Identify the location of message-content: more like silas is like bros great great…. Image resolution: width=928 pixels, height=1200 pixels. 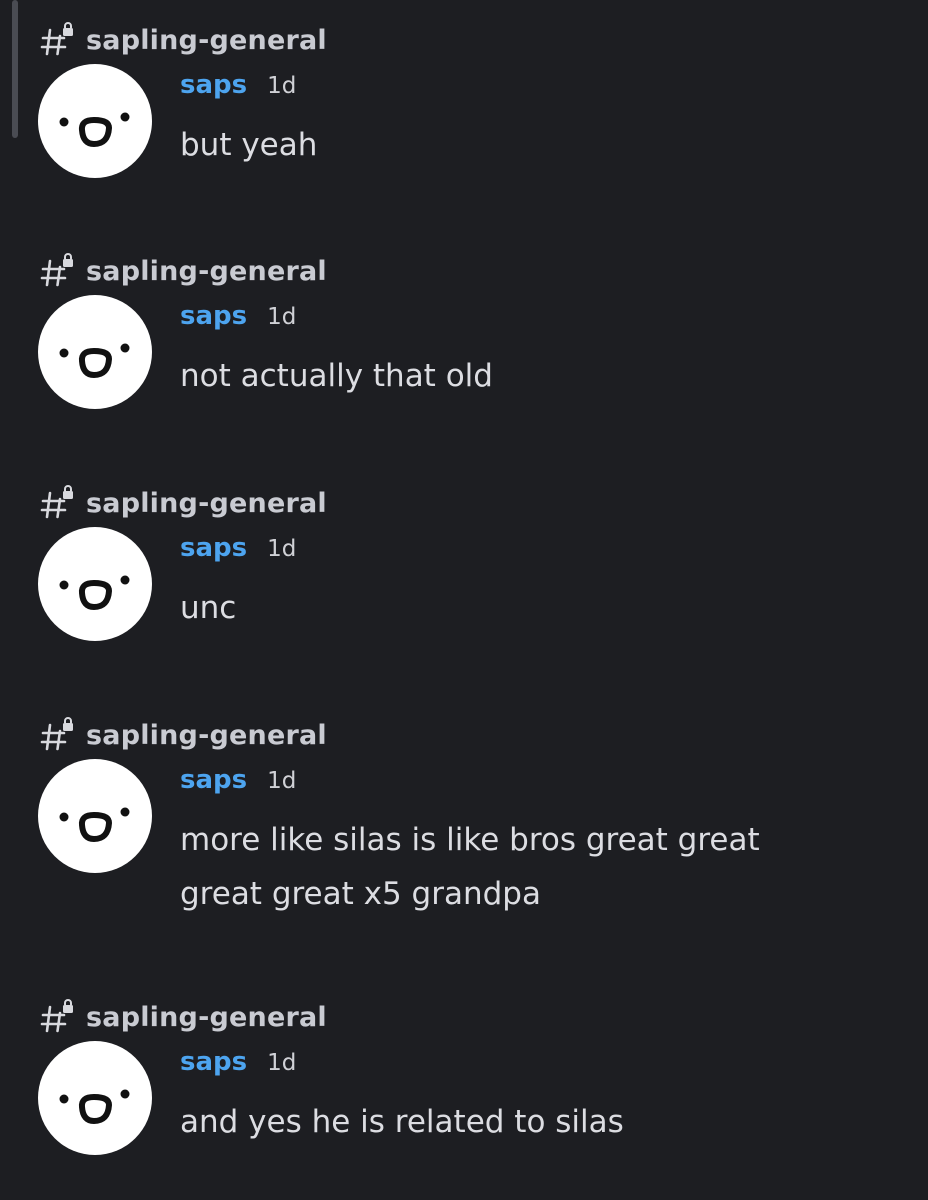
(470, 867).